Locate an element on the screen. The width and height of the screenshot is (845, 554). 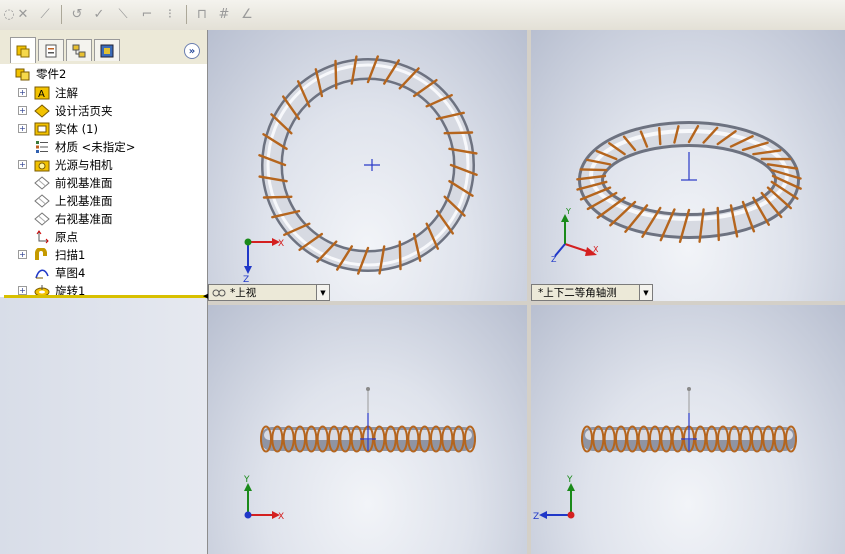
featuremanager-tab is located at coordinates (23, 50).